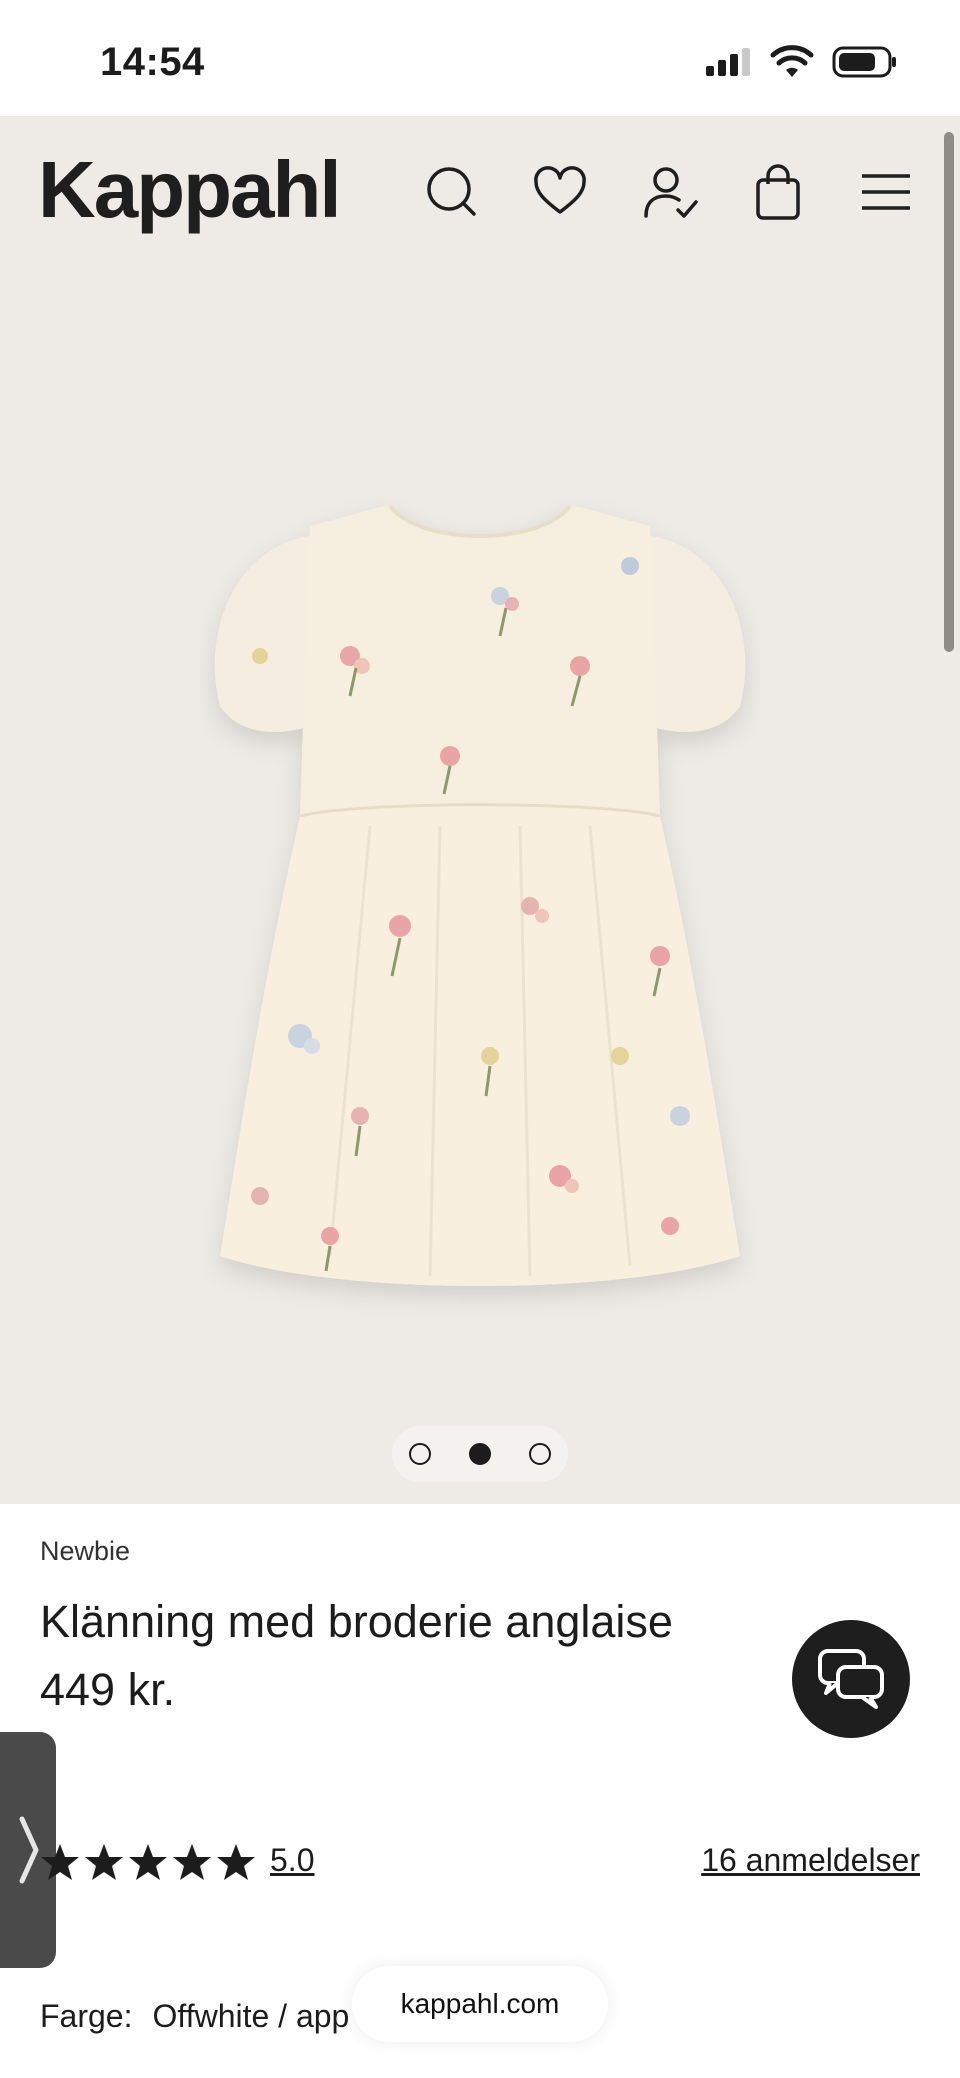 The width and height of the screenshot is (960, 2078). I want to click on browser-url-bar: kappahl.com, so click(480, 2004).